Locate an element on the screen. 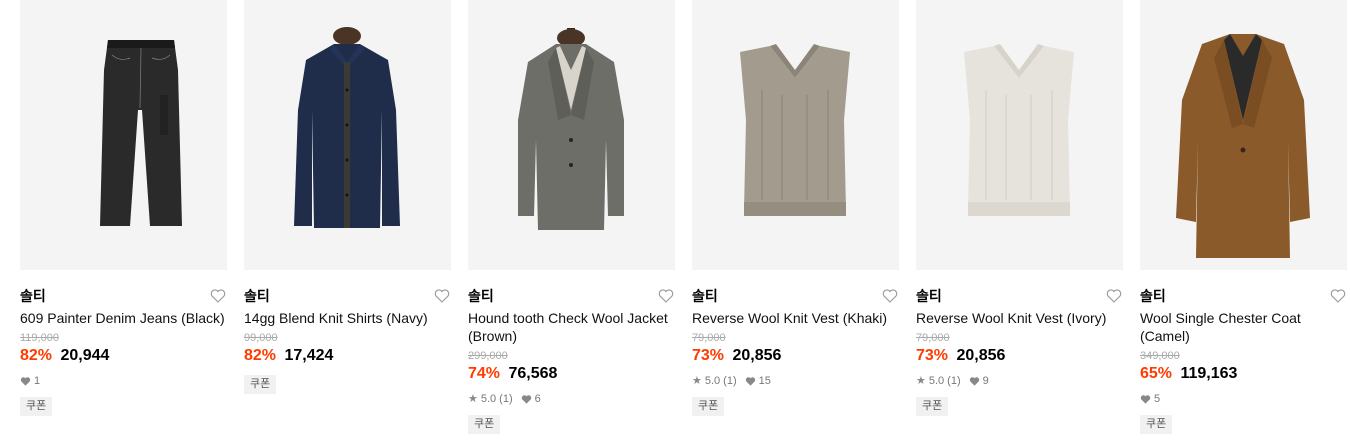  original-price: 99,000 is located at coordinates (261, 338).